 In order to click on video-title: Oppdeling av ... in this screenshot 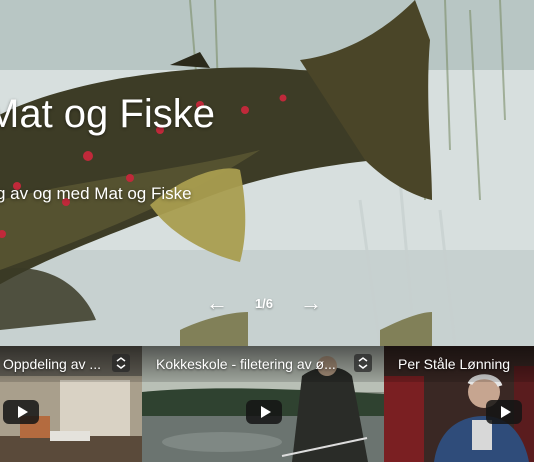, I will do `click(52, 364)`.